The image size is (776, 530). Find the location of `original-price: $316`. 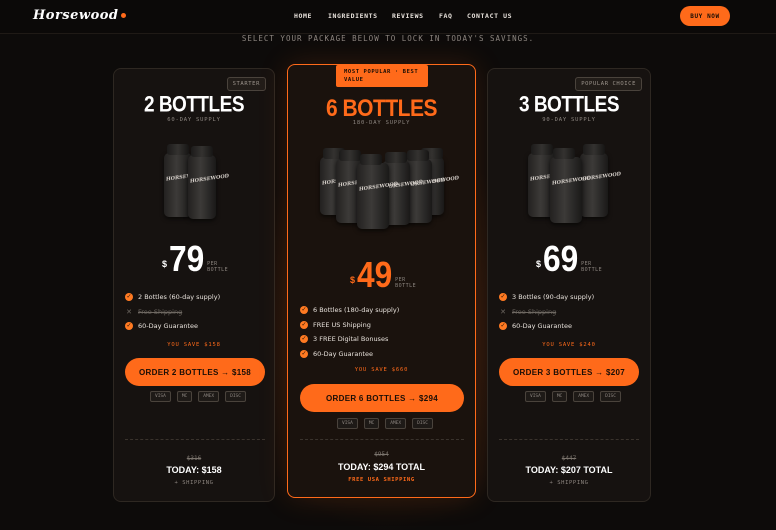

original-price: $316 is located at coordinates (194, 458).